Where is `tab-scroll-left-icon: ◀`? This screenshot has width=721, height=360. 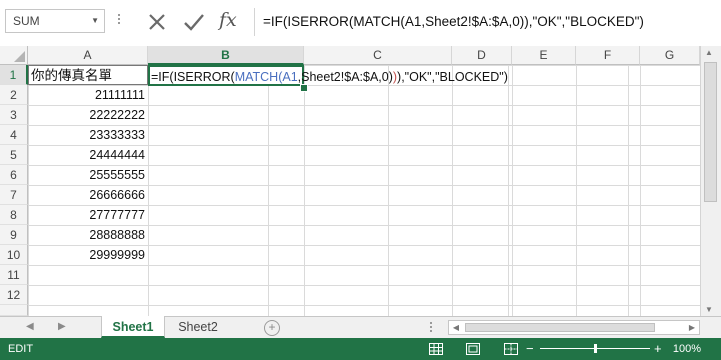
tab-scroll-left-icon: ◀ is located at coordinates (30, 326).